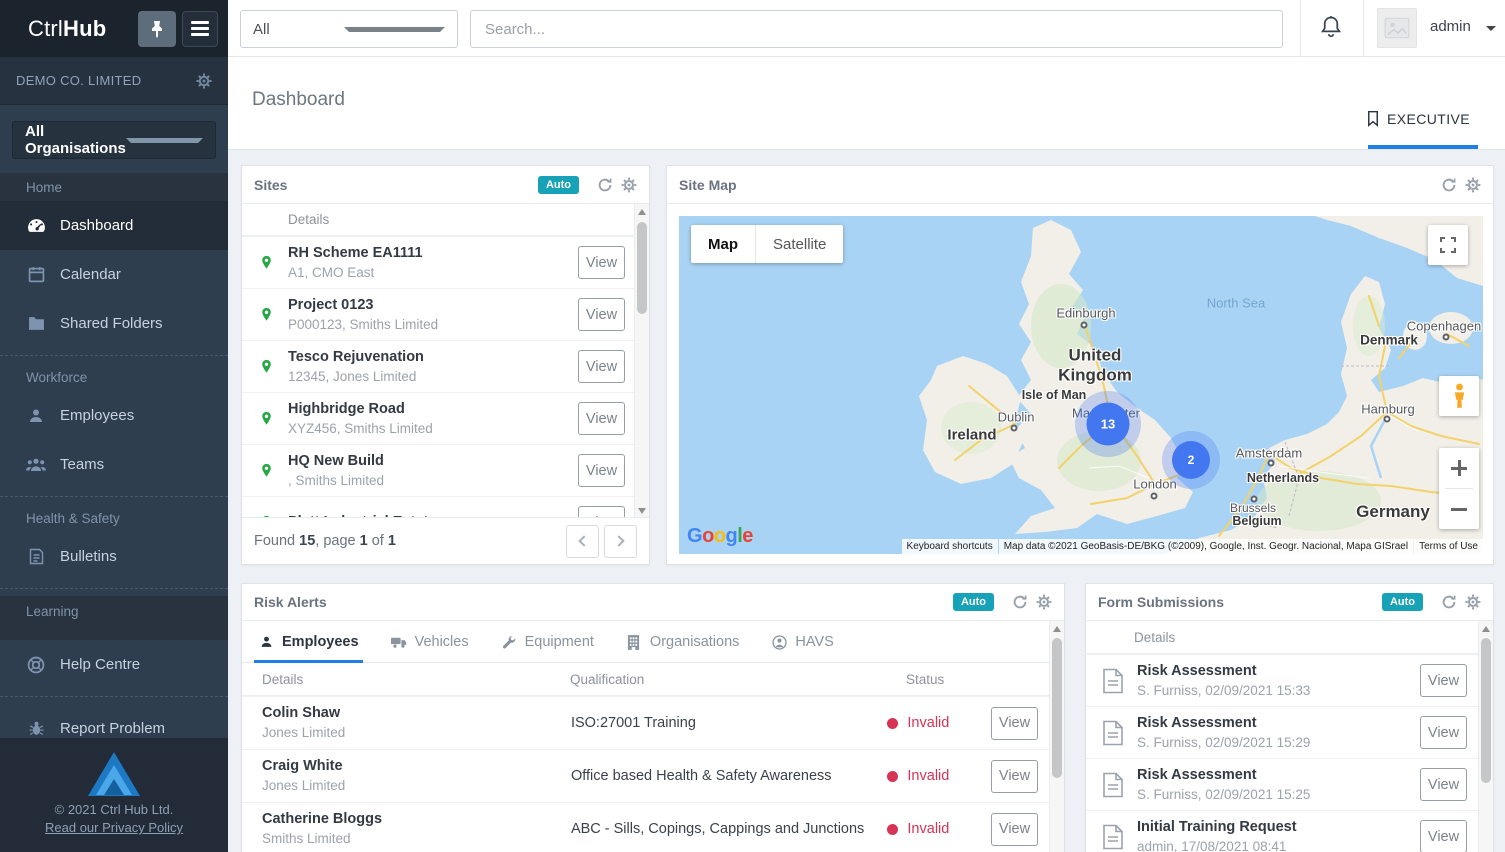 The image size is (1505, 852). I want to click on tab-havs: HAVS, so click(802, 648).